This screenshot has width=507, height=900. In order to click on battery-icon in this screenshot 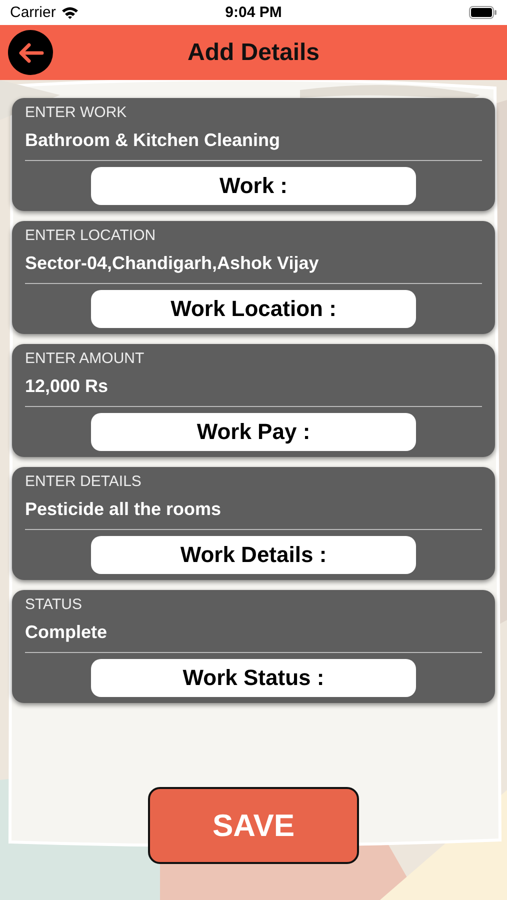, I will do `click(483, 12)`.